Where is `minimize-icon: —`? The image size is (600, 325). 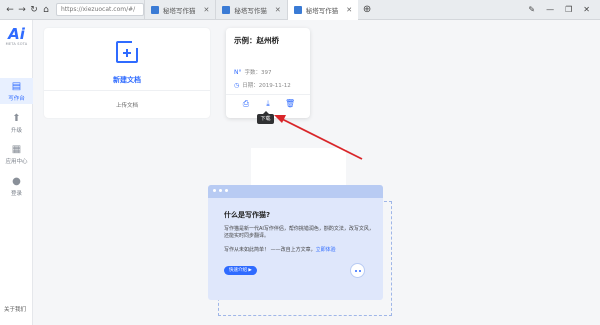 minimize-icon: — is located at coordinates (550, 9).